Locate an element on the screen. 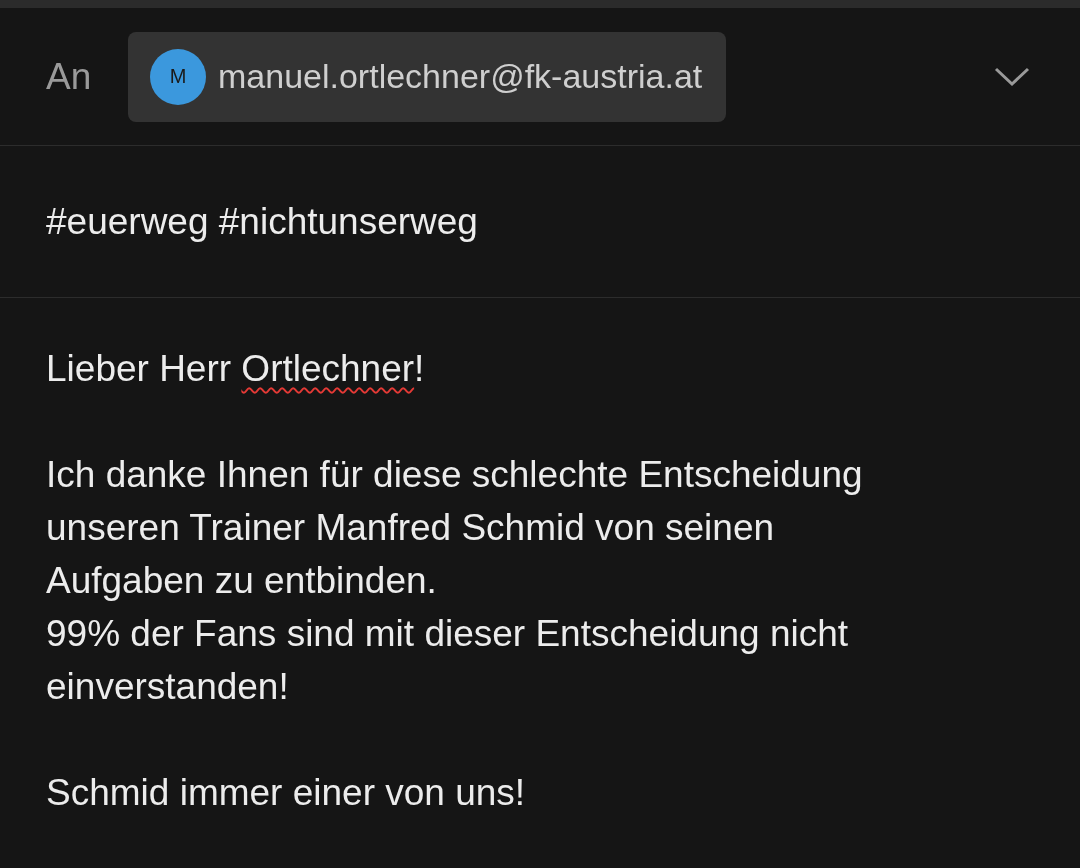 The image size is (1080, 868). avatar: M is located at coordinates (178, 76).